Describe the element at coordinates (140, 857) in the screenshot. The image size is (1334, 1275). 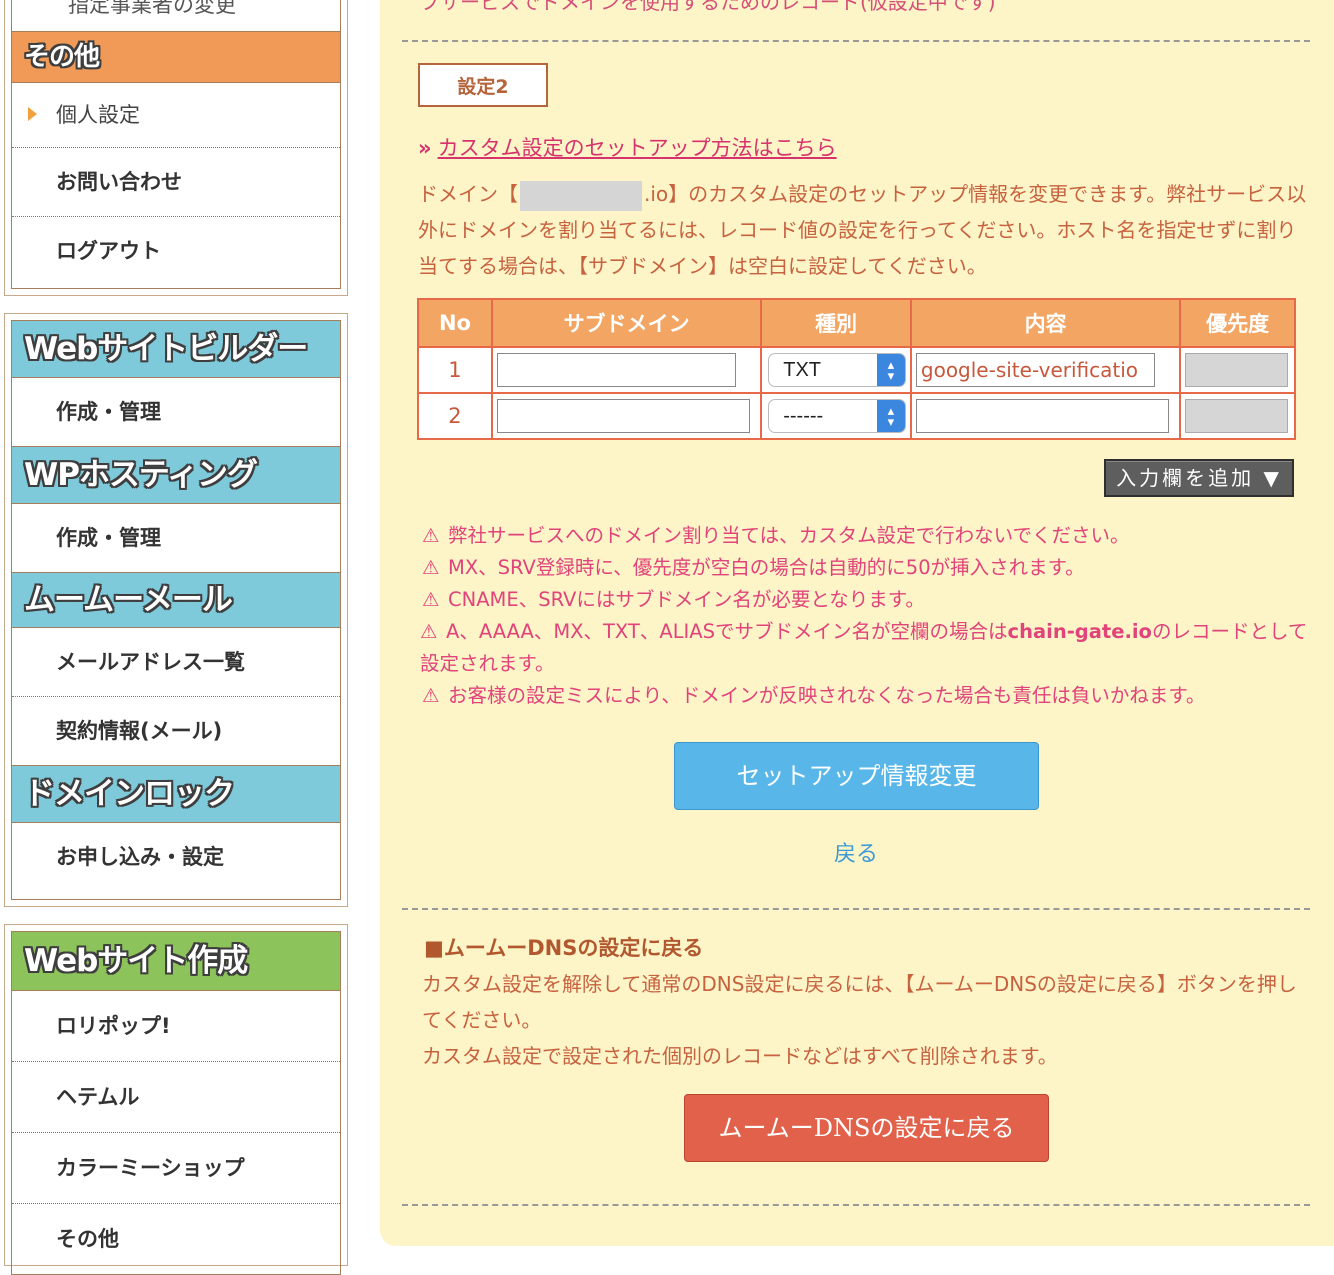
I see `sidebar-item-label: お申し込み・設定` at that location.